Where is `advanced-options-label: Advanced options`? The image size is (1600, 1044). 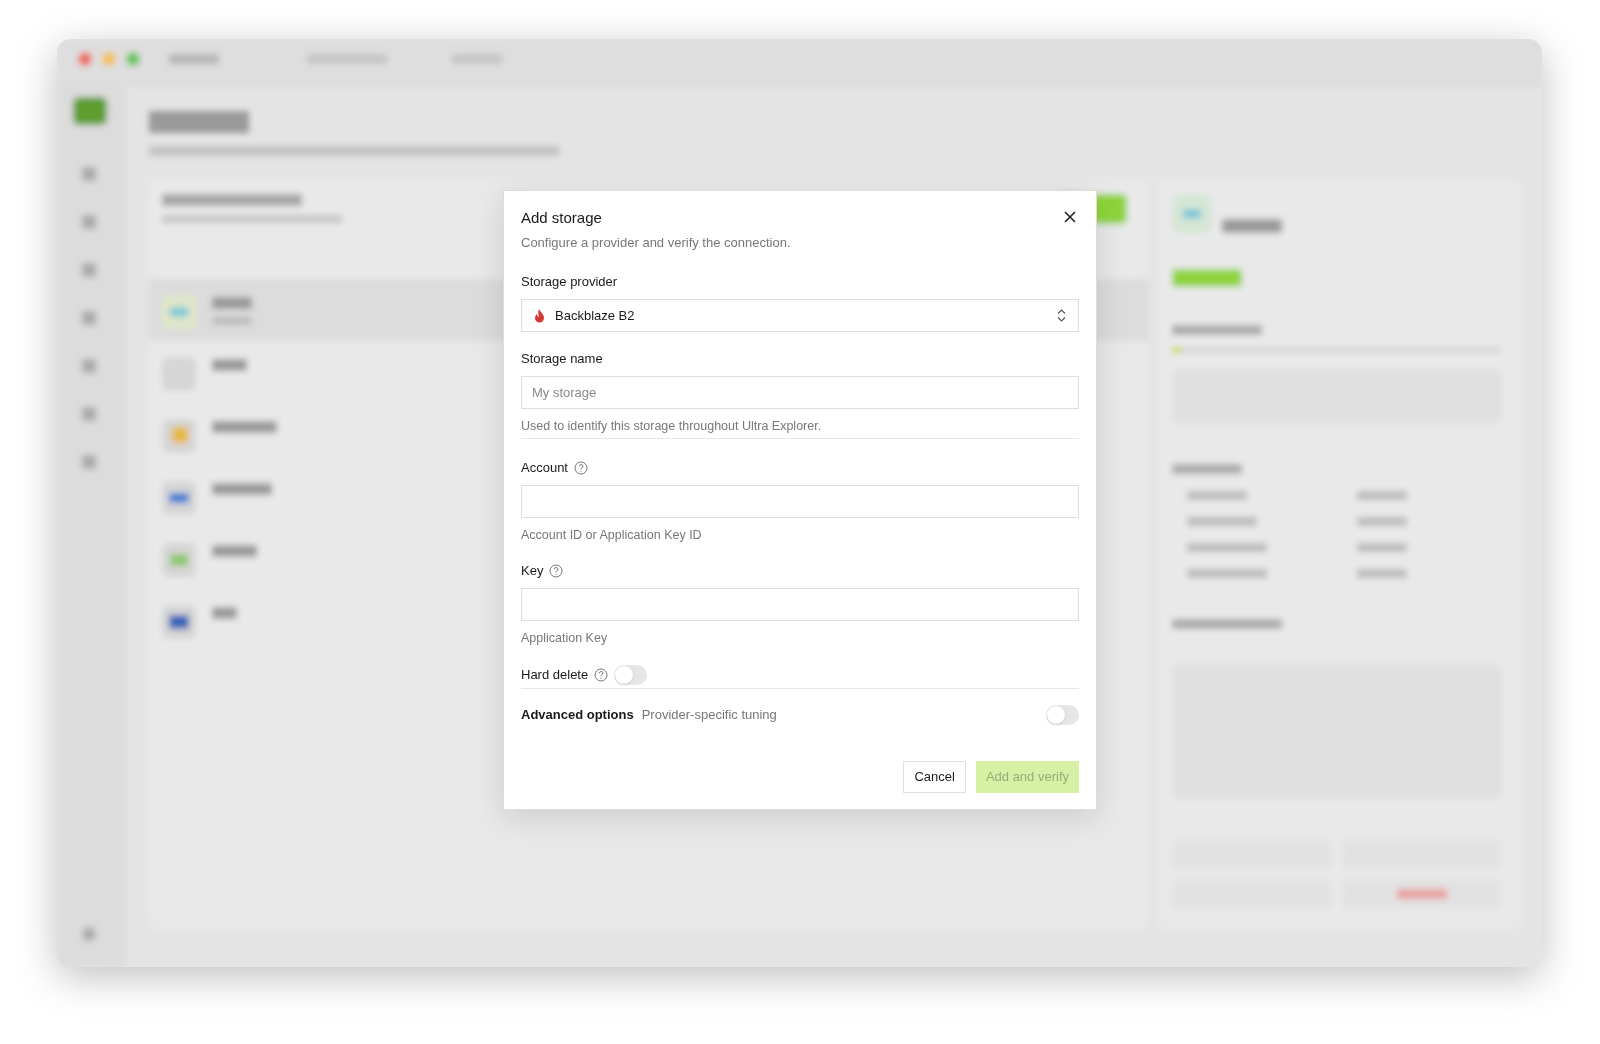
advanced-options-label: Advanced options is located at coordinates (577, 715).